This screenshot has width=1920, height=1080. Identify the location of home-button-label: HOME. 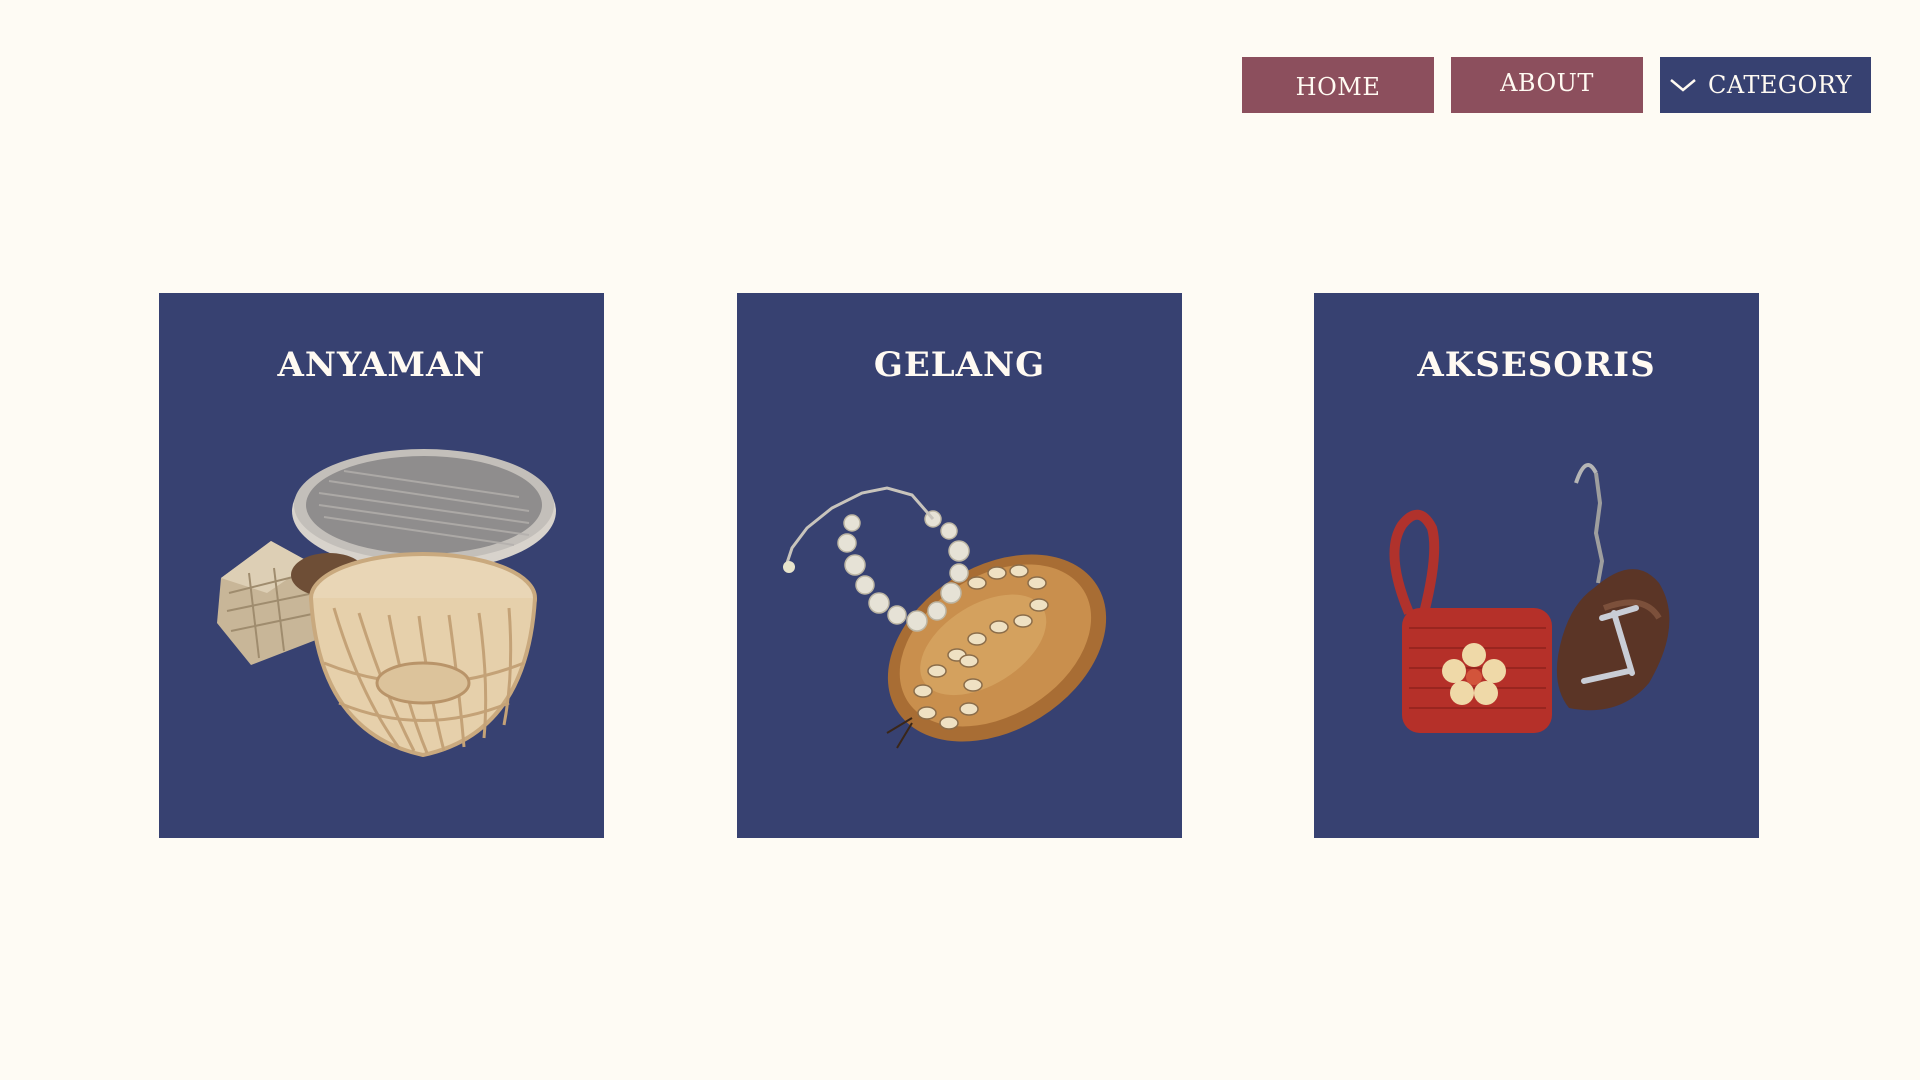
(1338, 87).